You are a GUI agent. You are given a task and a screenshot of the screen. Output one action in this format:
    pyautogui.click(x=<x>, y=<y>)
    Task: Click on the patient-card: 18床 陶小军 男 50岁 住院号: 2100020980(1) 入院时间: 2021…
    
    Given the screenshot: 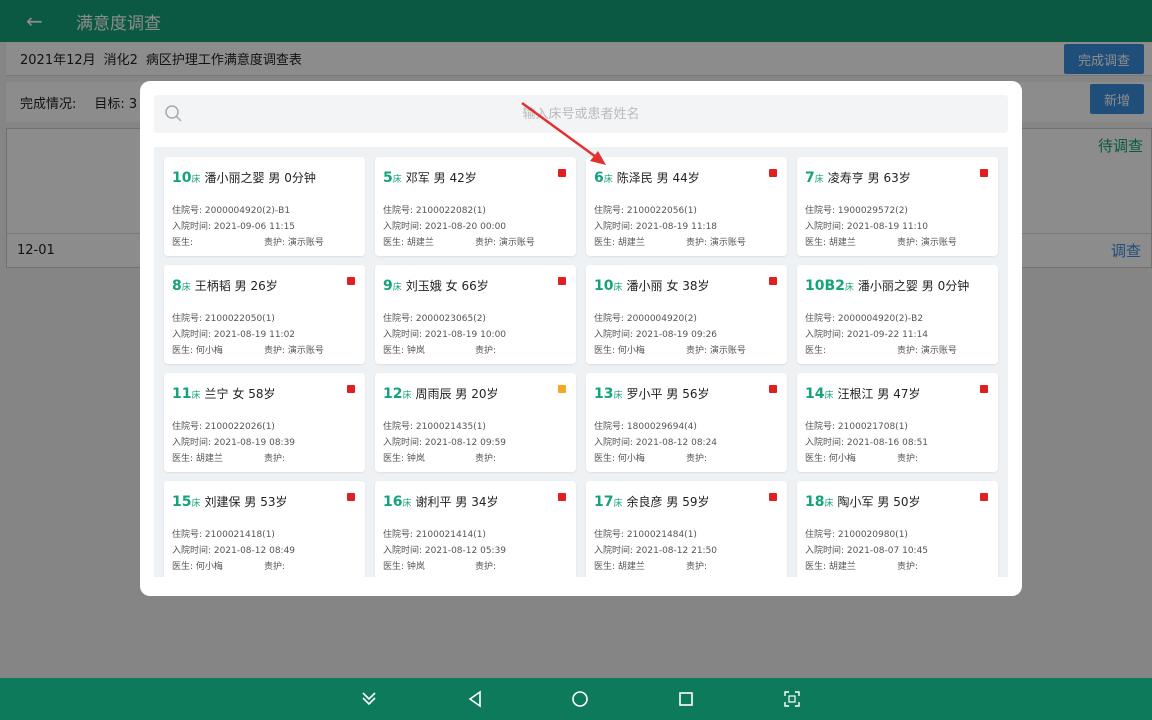 What is the action you would take?
    pyautogui.click(x=897, y=529)
    